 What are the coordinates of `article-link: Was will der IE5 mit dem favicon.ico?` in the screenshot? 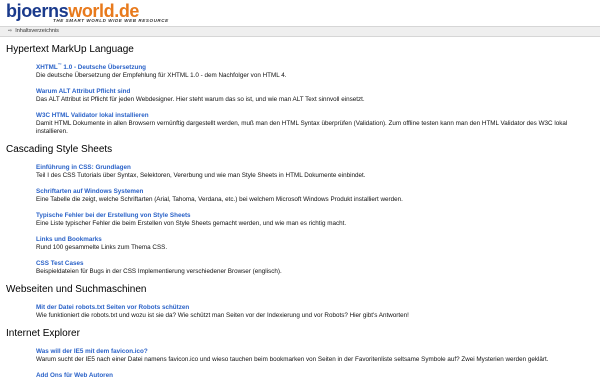 It's located at (318, 352).